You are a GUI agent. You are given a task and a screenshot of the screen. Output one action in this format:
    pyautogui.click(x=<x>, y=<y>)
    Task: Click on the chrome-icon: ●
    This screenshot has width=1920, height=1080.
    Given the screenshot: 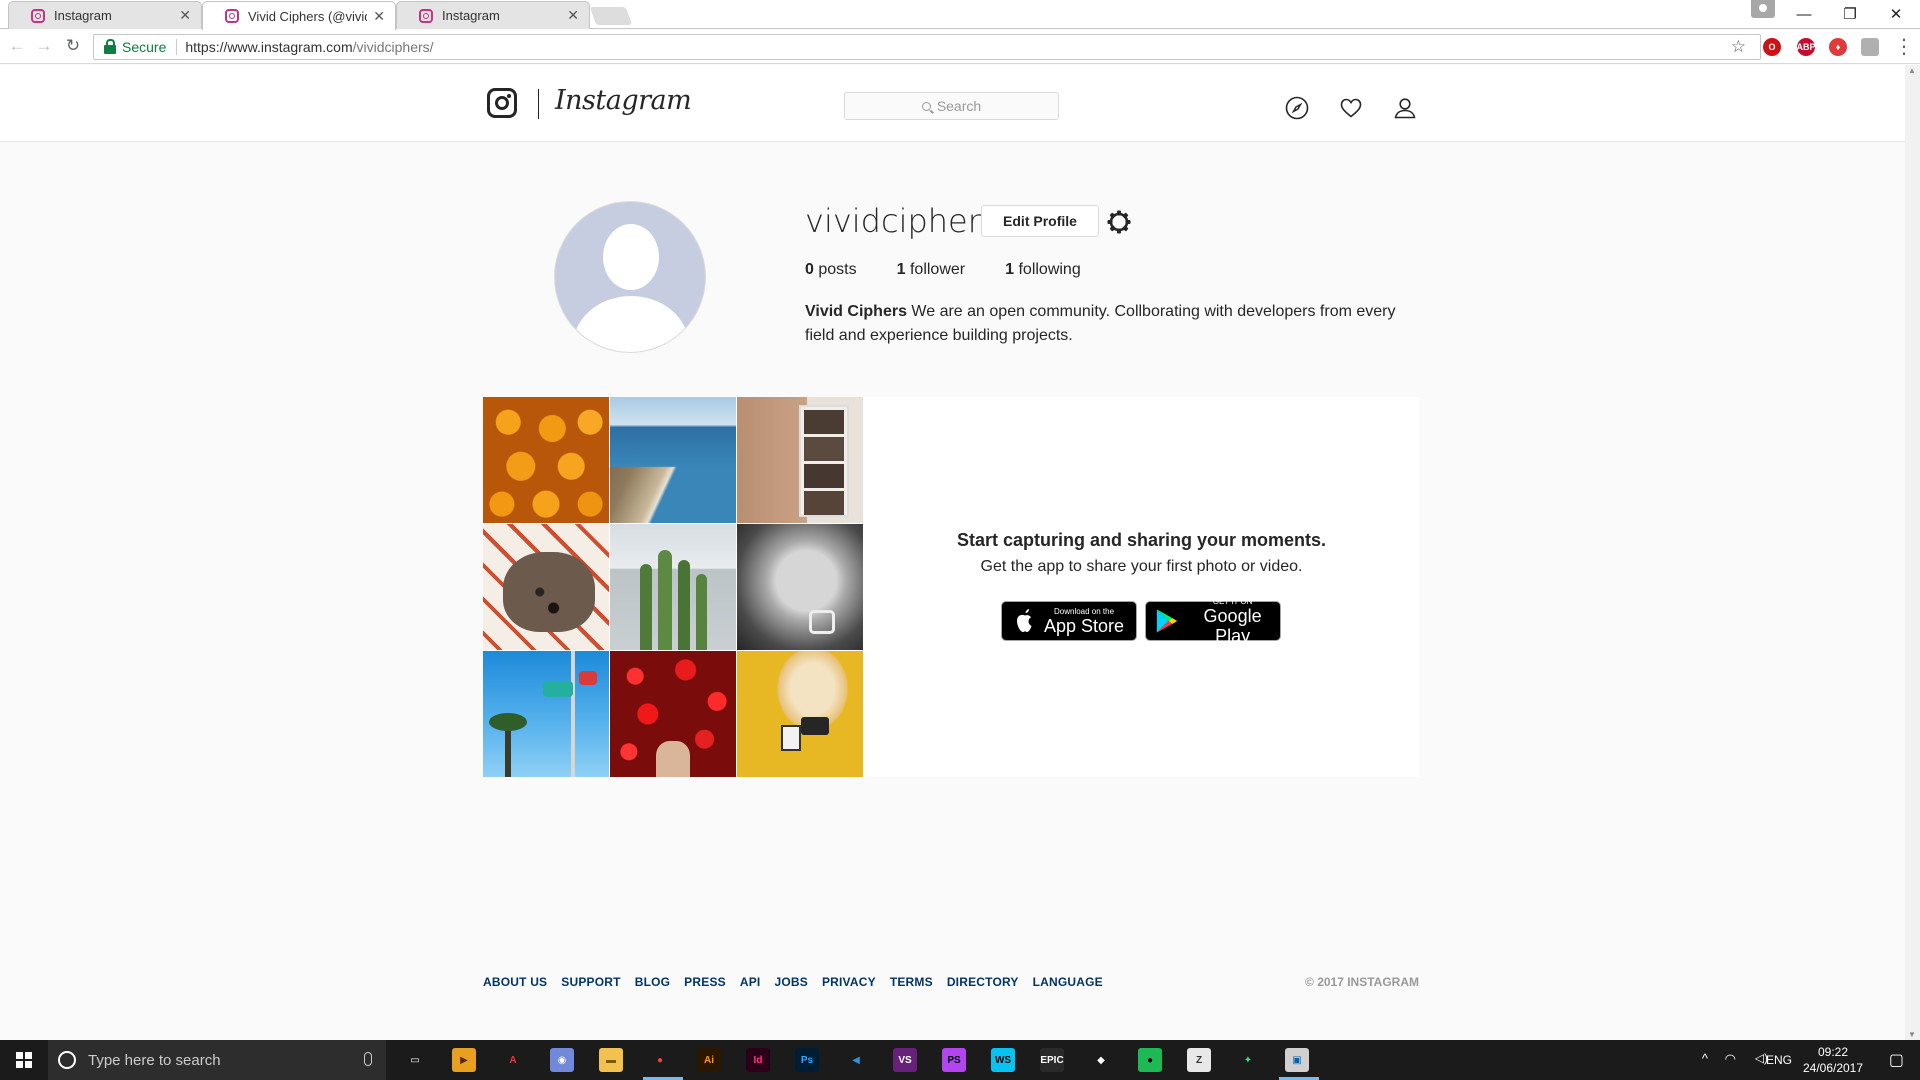 What is the action you would take?
    pyautogui.click(x=660, y=1060)
    